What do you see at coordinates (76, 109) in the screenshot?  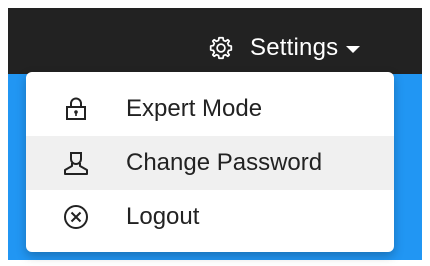 I see `lock-icon` at bounding box center [76, 109].